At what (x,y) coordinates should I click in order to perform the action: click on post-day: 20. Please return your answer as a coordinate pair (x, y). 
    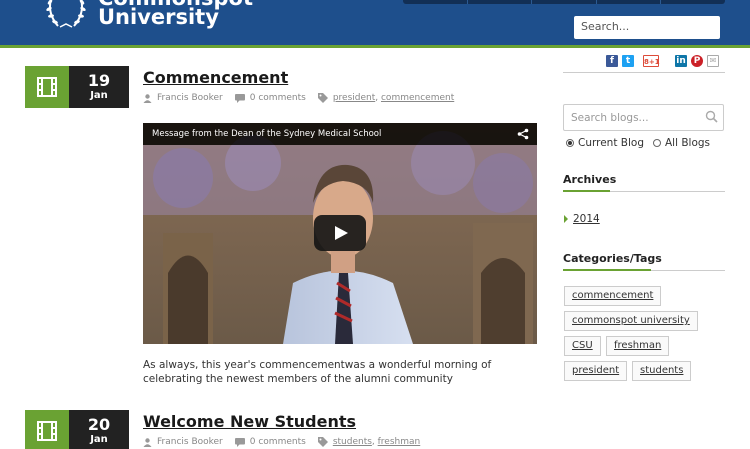
    Looking at the image, I should click on (99, 424).